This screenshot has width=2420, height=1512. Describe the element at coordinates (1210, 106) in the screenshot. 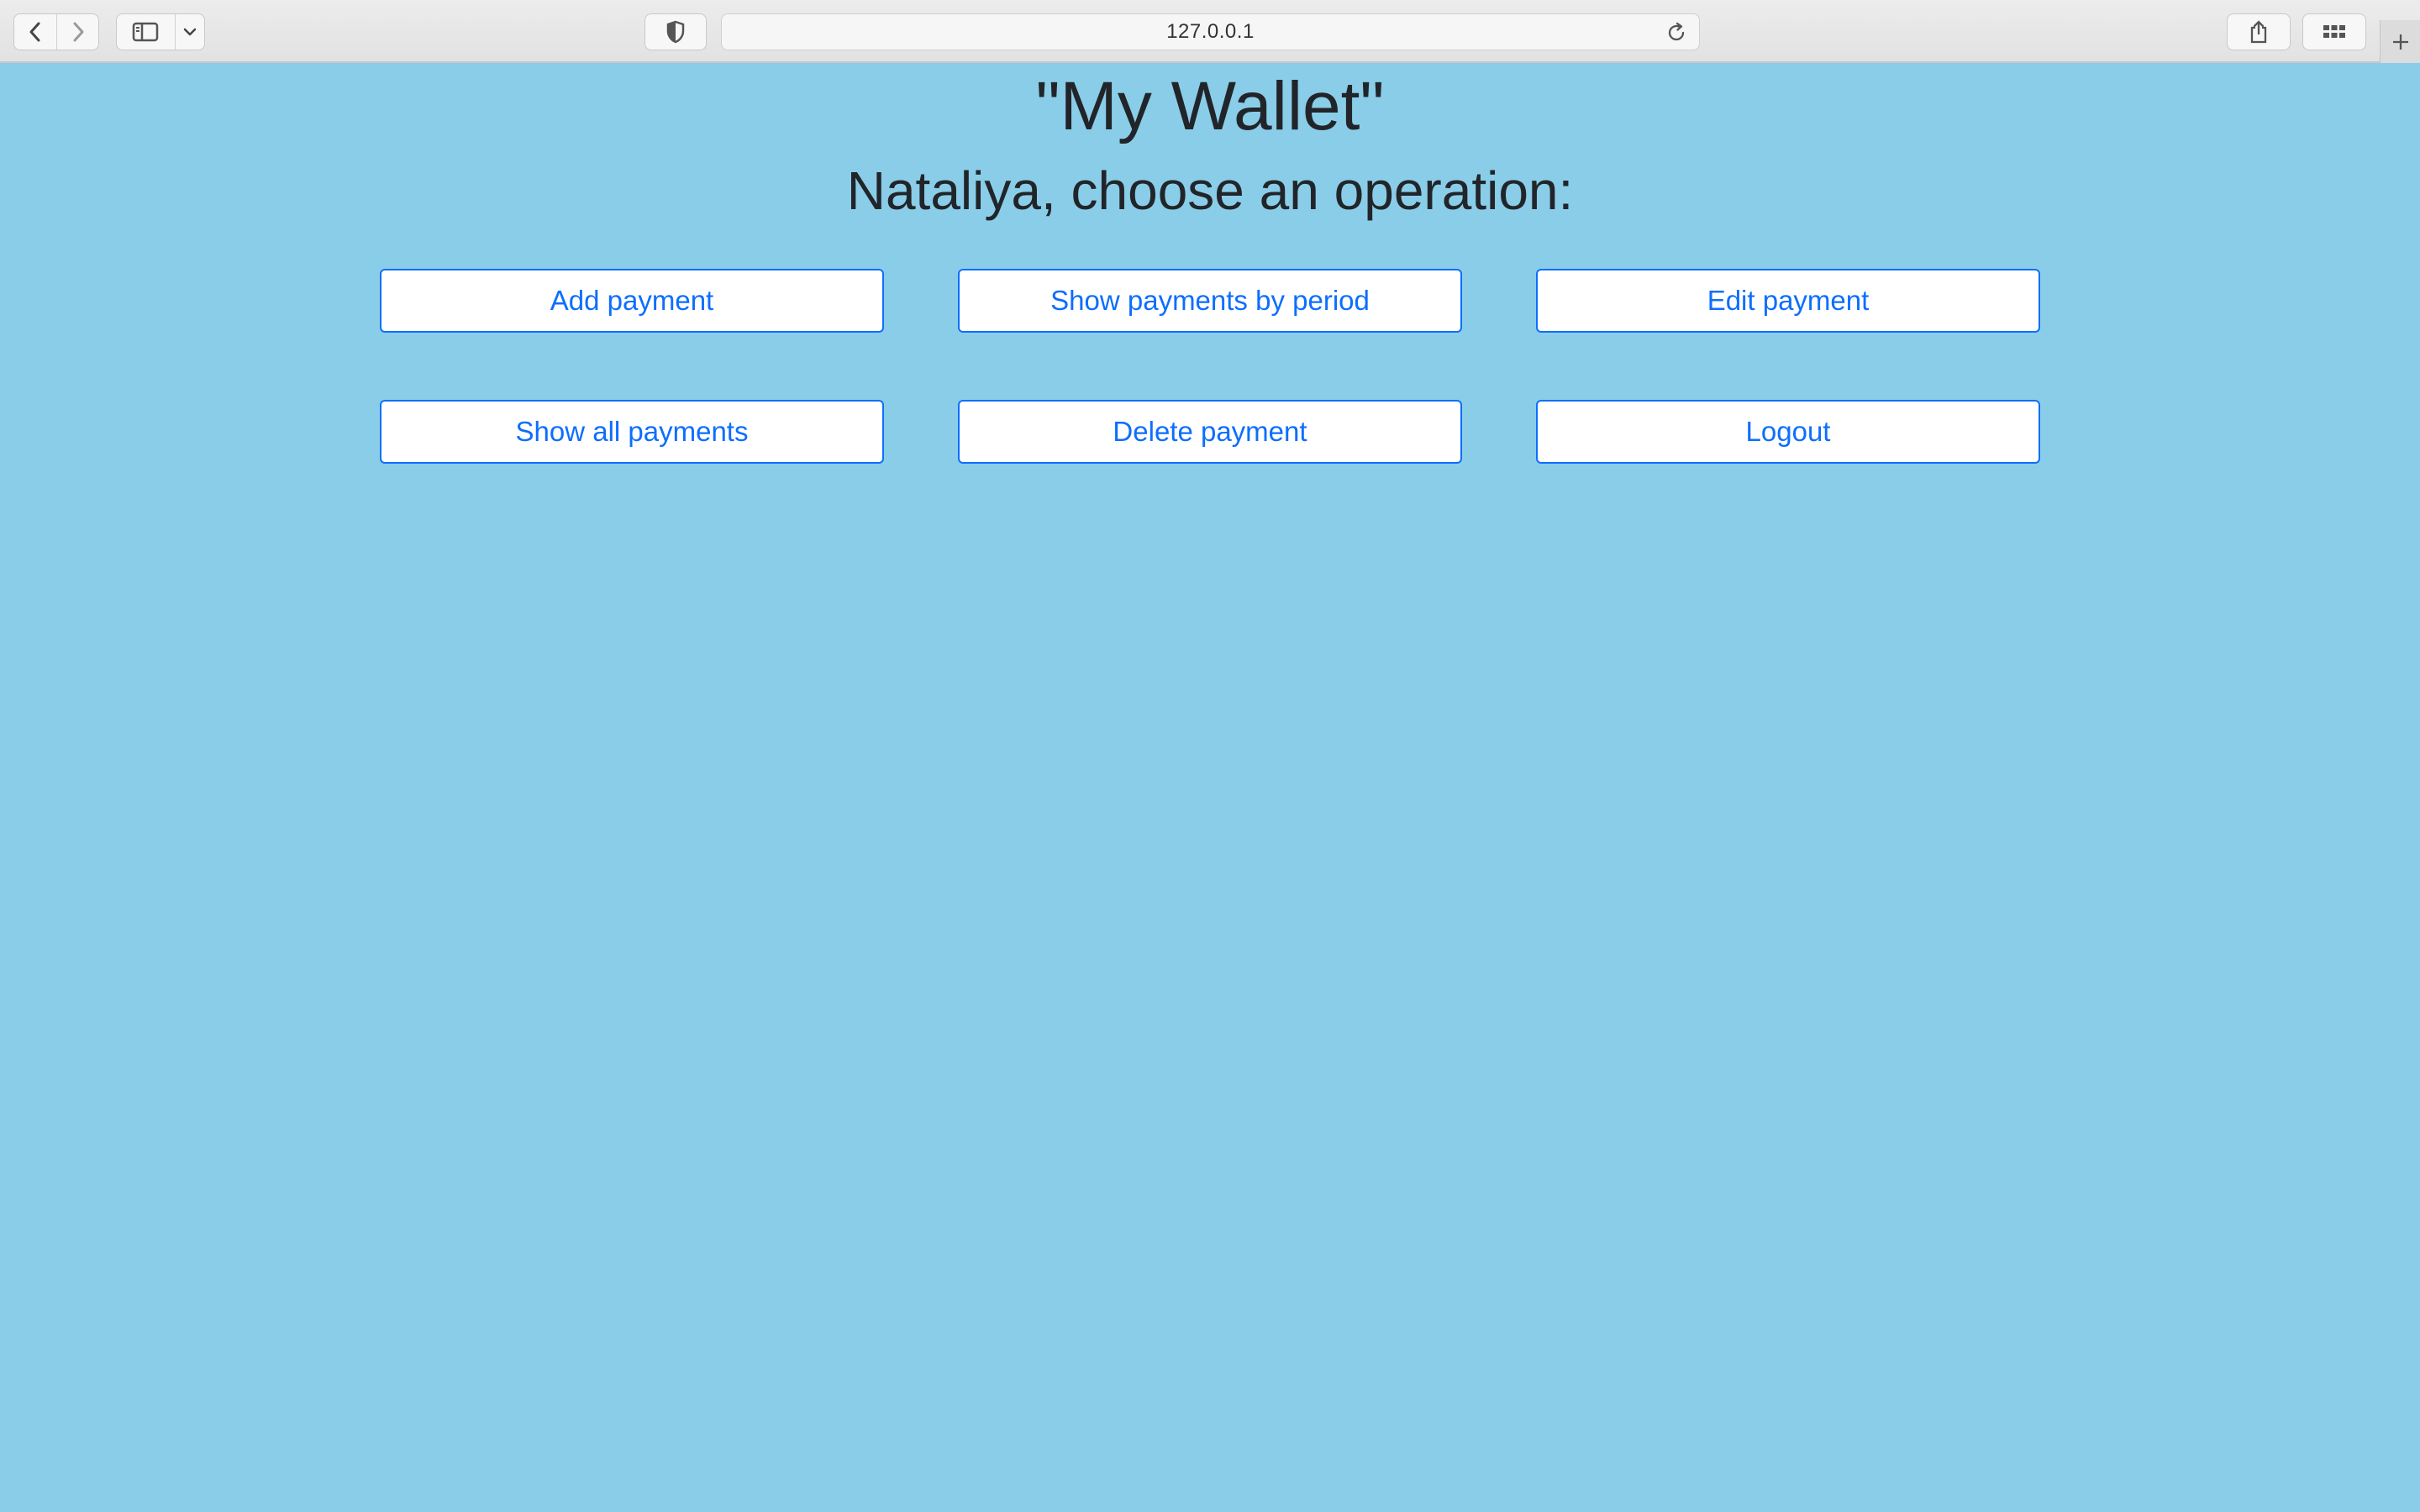

I see `page-title: "My Wallet"` at that location.